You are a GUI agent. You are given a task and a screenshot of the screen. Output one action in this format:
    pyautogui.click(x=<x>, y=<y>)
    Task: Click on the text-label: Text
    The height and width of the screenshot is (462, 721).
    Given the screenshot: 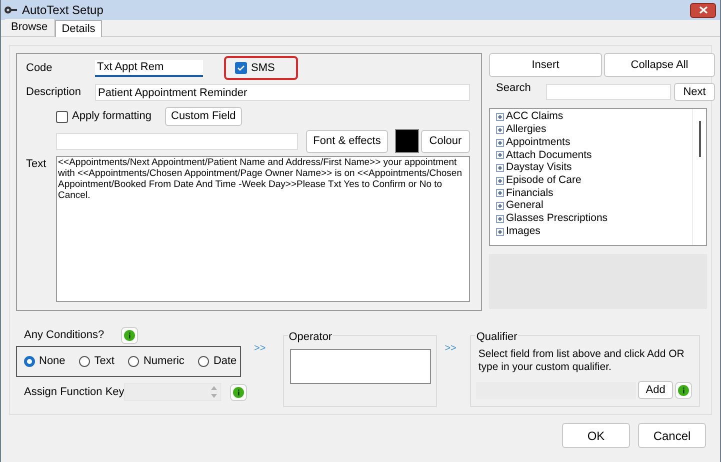 What is the action you would take?
    pyautogui.click(x=37, y=164)
    